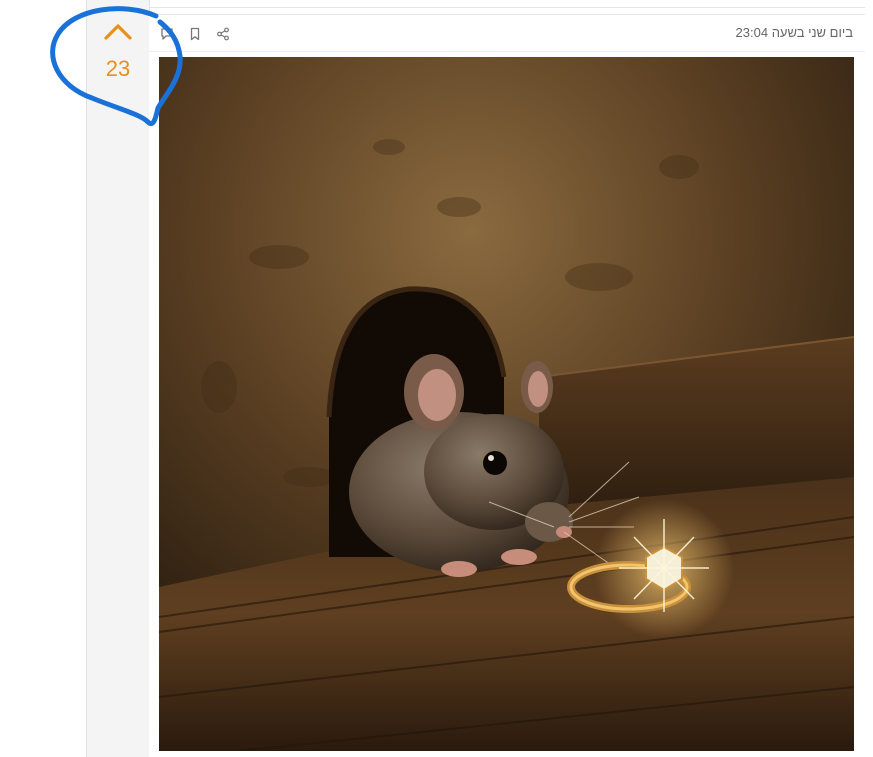 The height and width of the screenshot is (757, 873). Describe the element at coordinates (167, 34) in the screenshot. I see `comment-icon` at that location.